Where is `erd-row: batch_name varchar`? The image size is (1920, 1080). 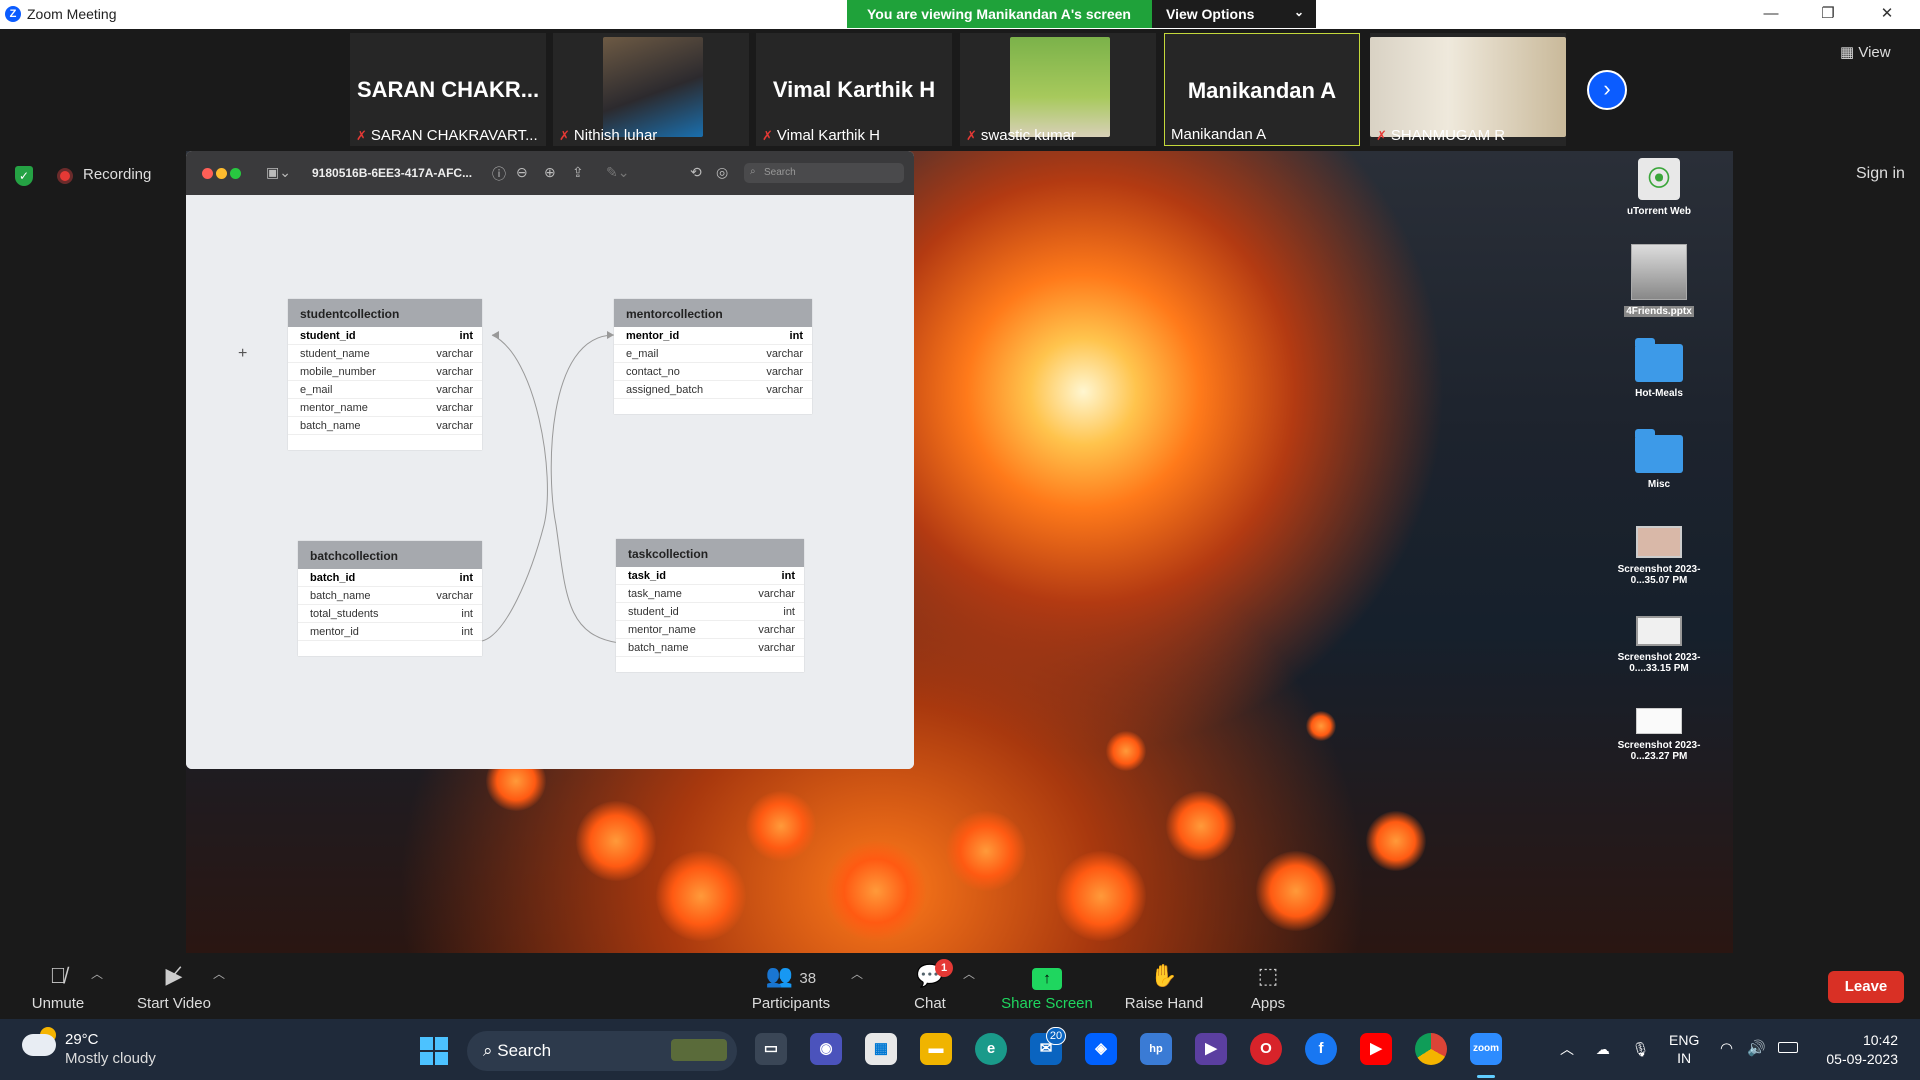 erd-row: batch_name varchar is located at coordinates (390, 596).